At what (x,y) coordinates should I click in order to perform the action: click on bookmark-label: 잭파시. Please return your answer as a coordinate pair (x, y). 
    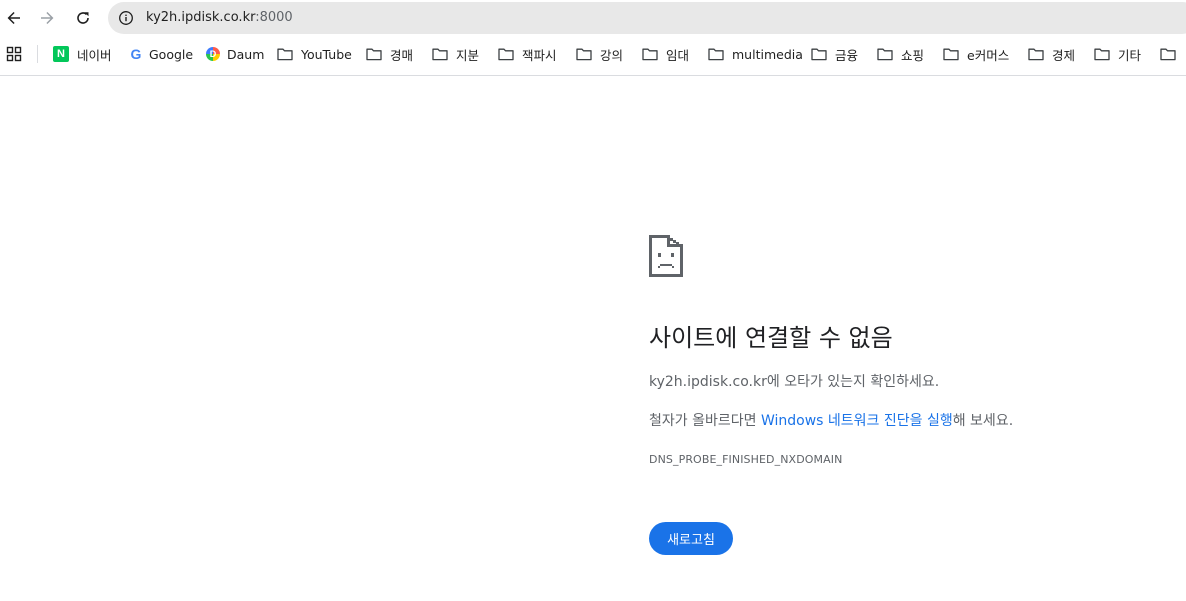
    Looking at the image, I should click on (539, 55).